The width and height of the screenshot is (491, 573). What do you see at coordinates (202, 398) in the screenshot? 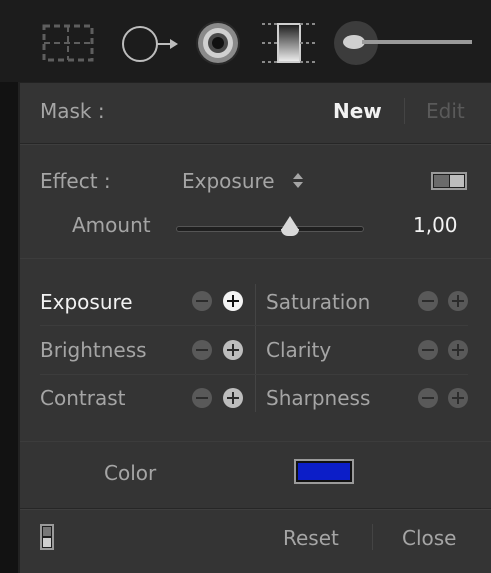
I see `contrast-minus-button` at bounding box center [202, 398].